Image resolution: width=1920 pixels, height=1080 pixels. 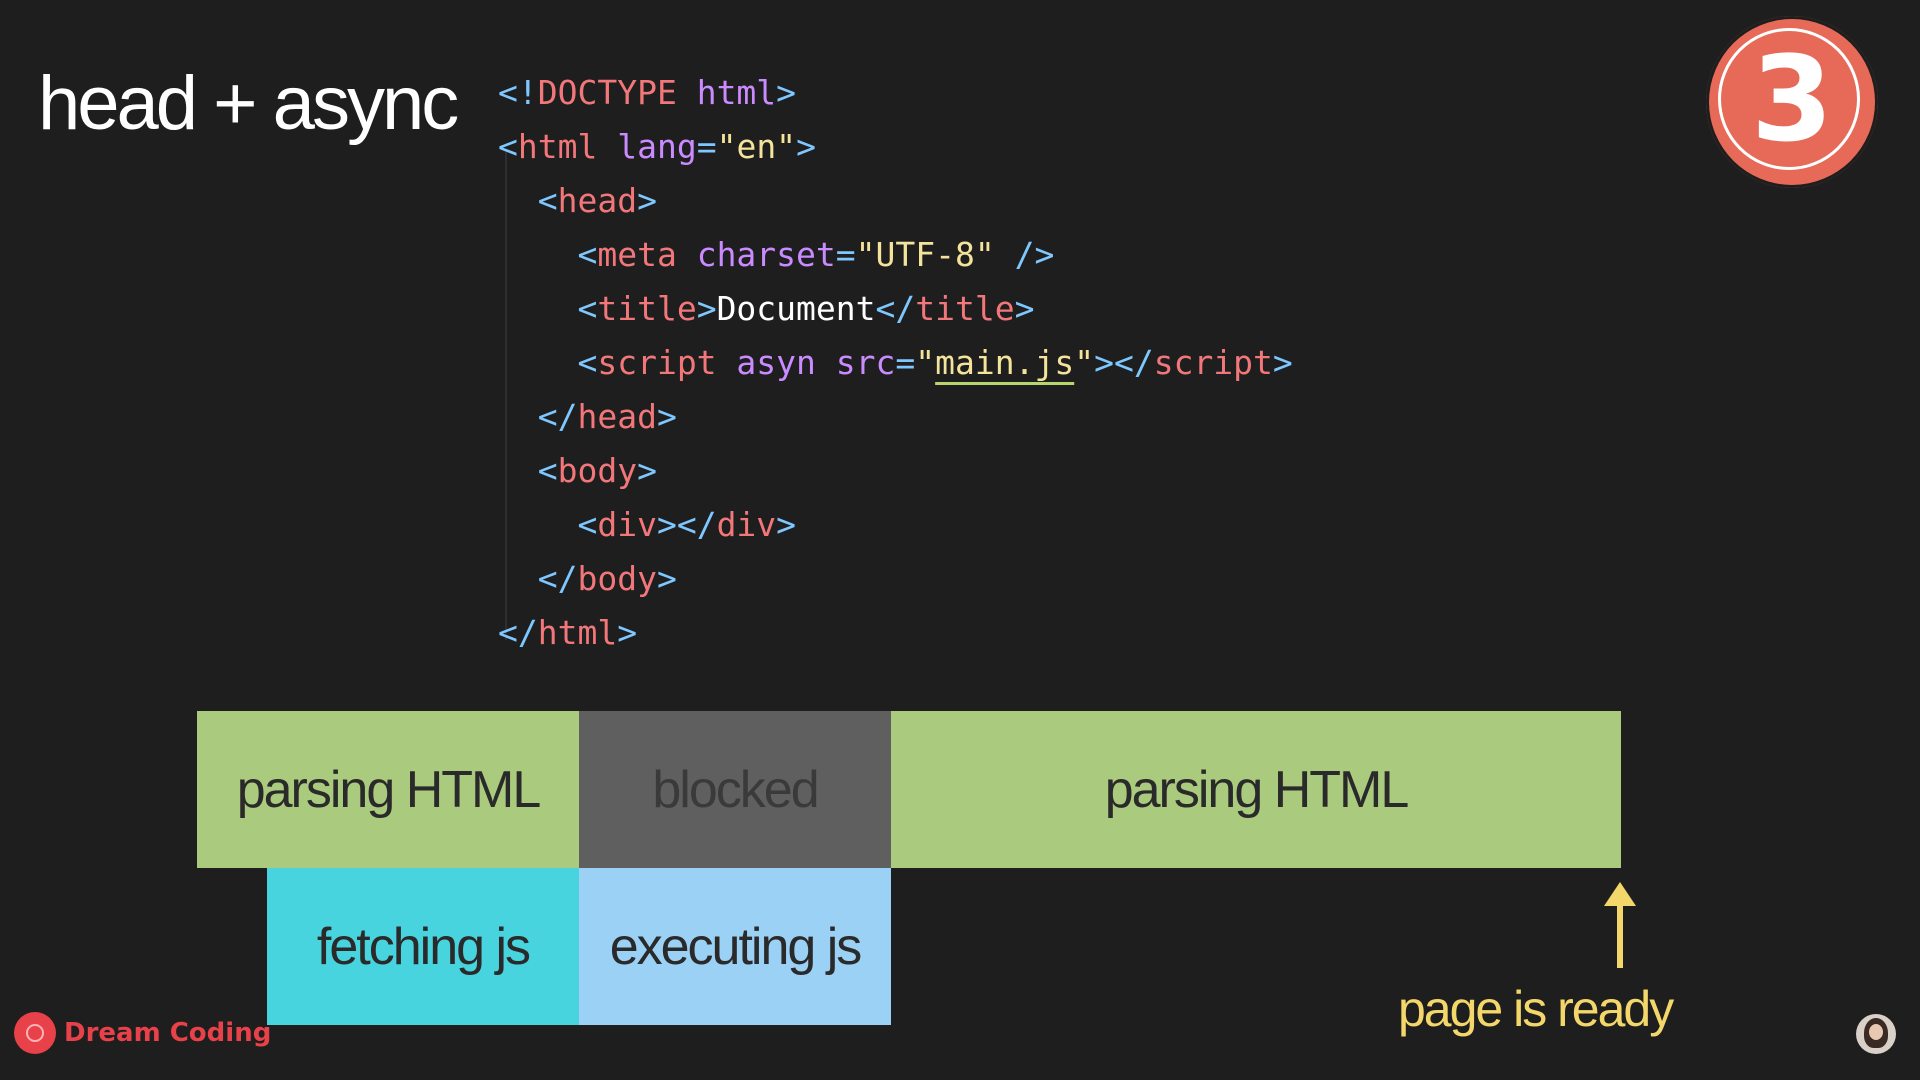 I want to click on code-token: "UTF-8", so click(x=925, y=254).